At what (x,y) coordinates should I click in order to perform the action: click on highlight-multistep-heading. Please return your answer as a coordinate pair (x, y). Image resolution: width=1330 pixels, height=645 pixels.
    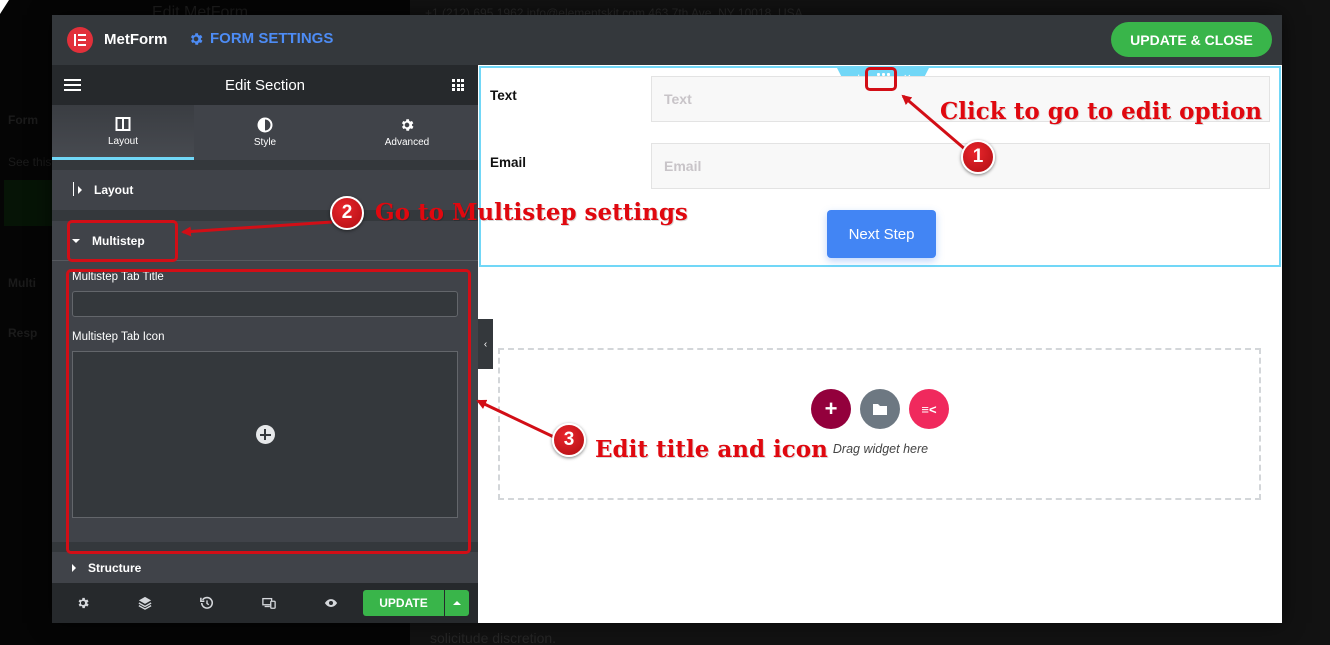
    Looking at the image, I should click on (122, 241).